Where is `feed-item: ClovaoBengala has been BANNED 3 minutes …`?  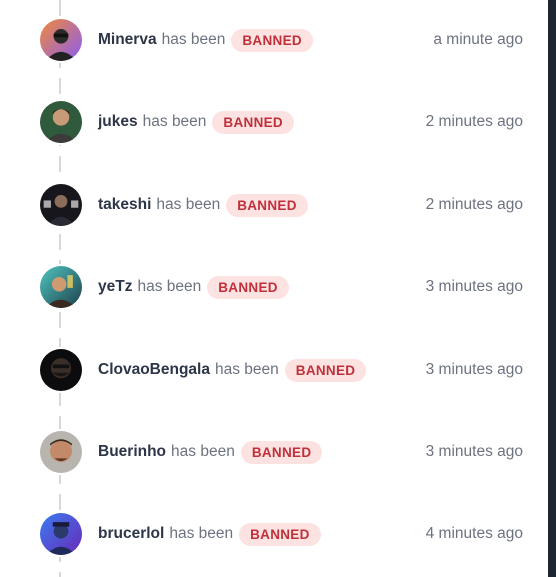
feed-item: ClovaoBengala has been BANNED 3 minutes … is located at coordinates (274, 370).